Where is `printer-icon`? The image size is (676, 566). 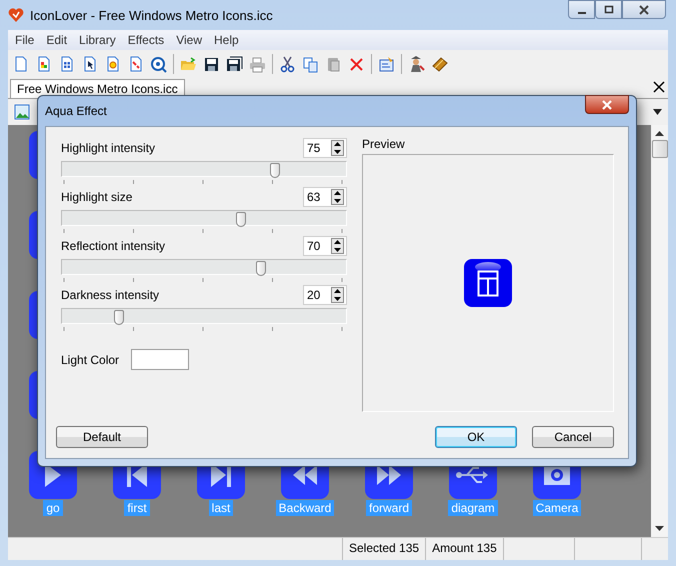 printer-icon is located at coordinates (257, 64).